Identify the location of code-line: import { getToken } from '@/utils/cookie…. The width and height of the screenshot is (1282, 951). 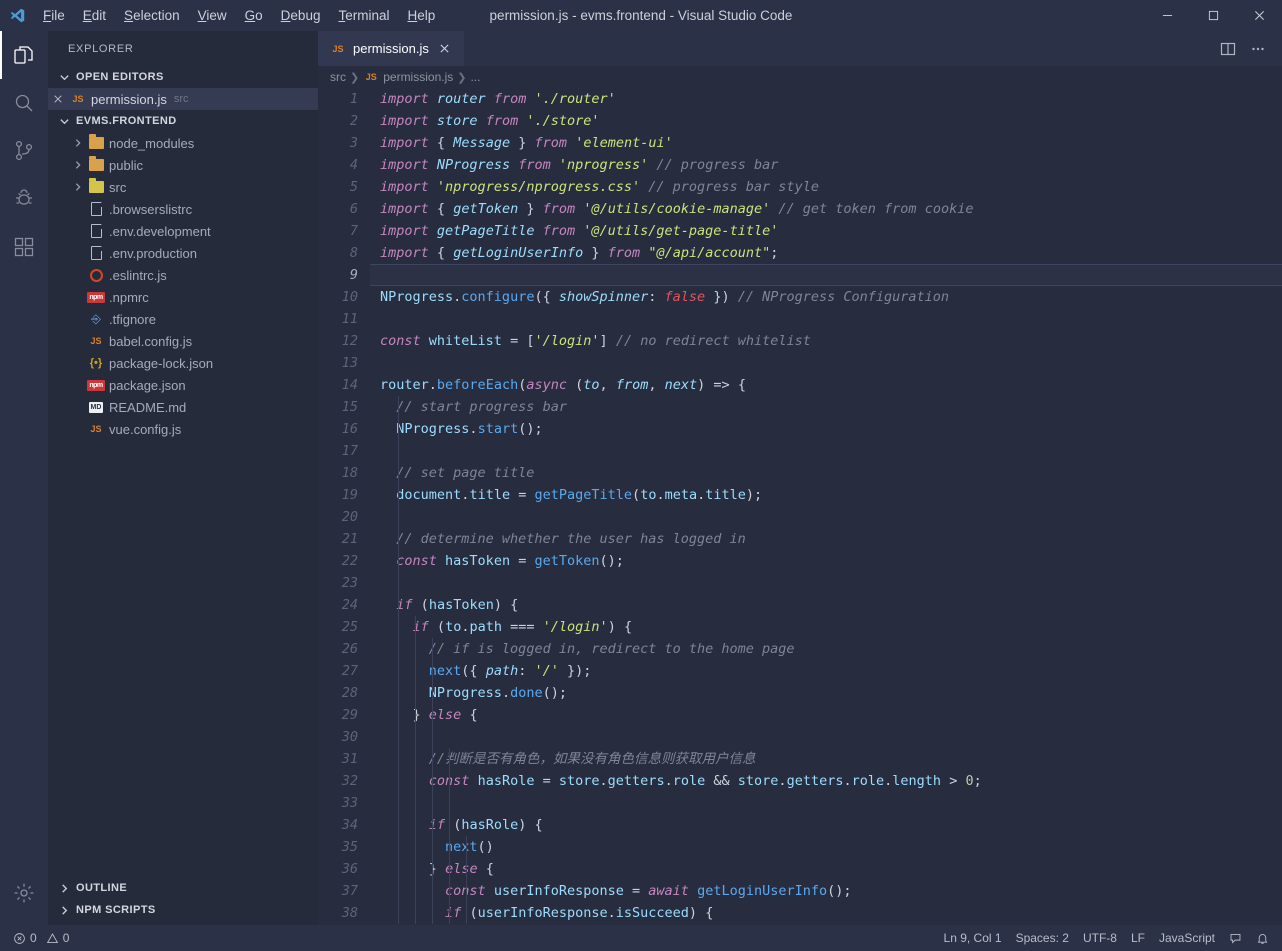
(826, 209).